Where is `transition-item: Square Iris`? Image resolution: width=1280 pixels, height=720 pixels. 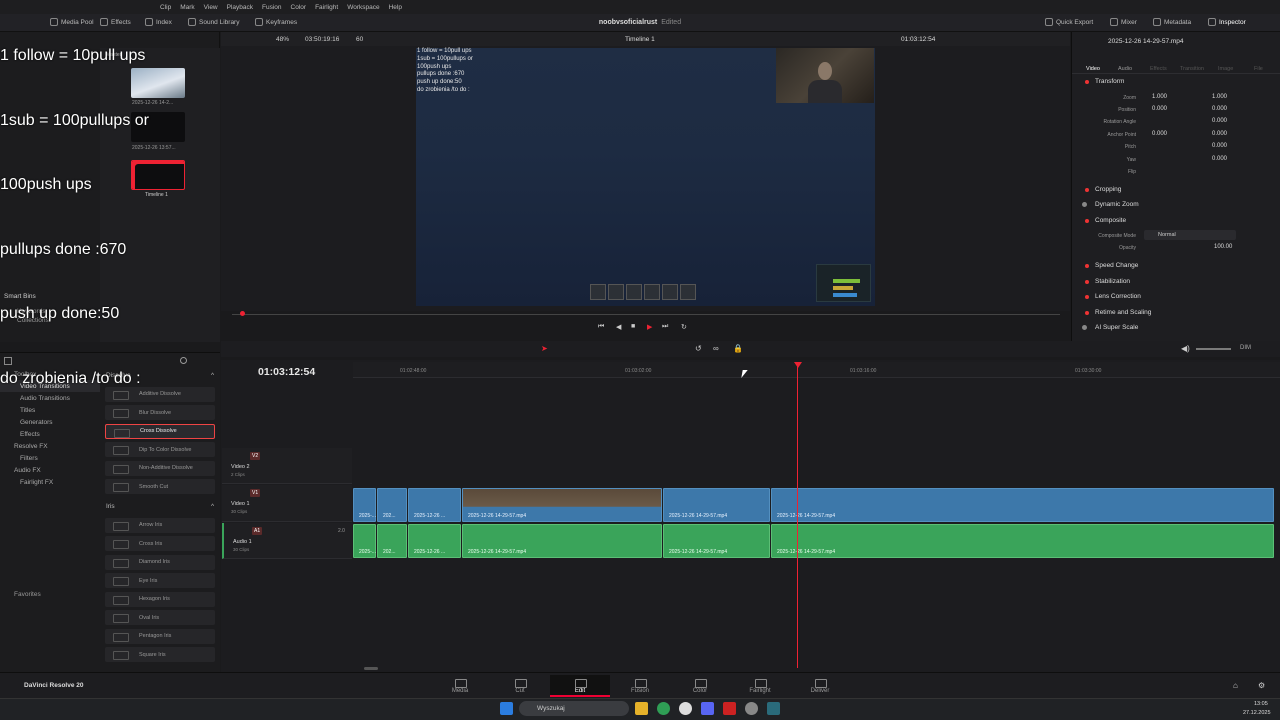
transition-item: Square Iris is located at coordinates (160, 654).